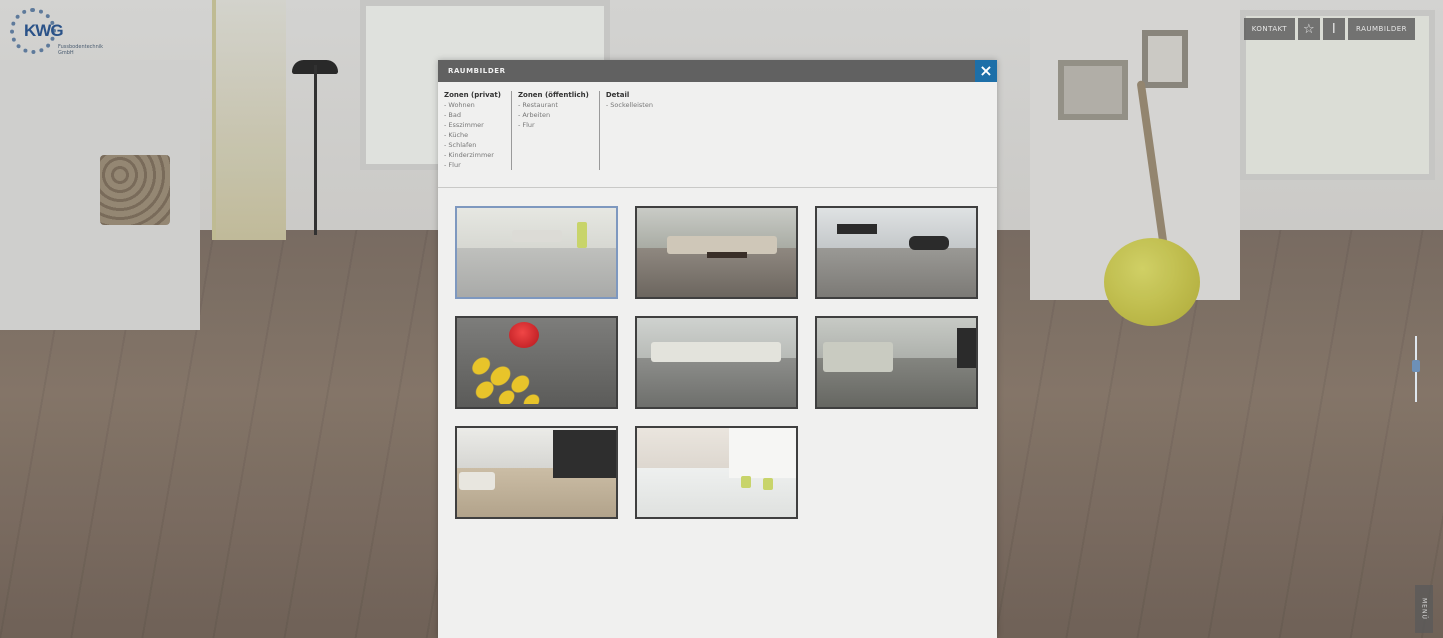  I want to click on filter-item-wohnen: - Wohnen, so click(472, 105).